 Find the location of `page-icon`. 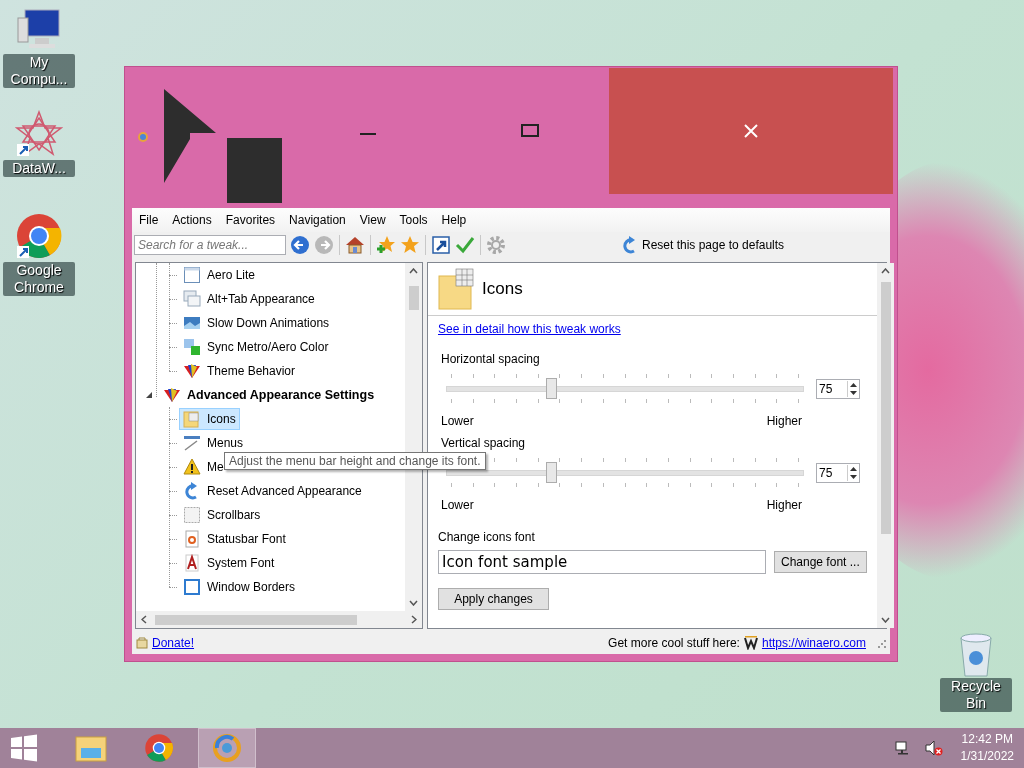

page-icon is located at coordinates (192, 539).